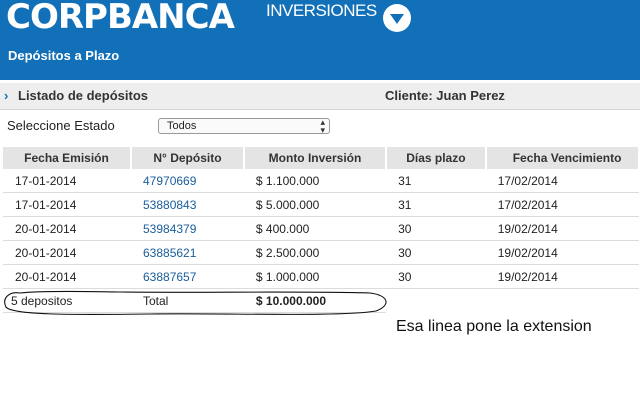  I want to click on hand-drawn-outline, so click(195, 302).